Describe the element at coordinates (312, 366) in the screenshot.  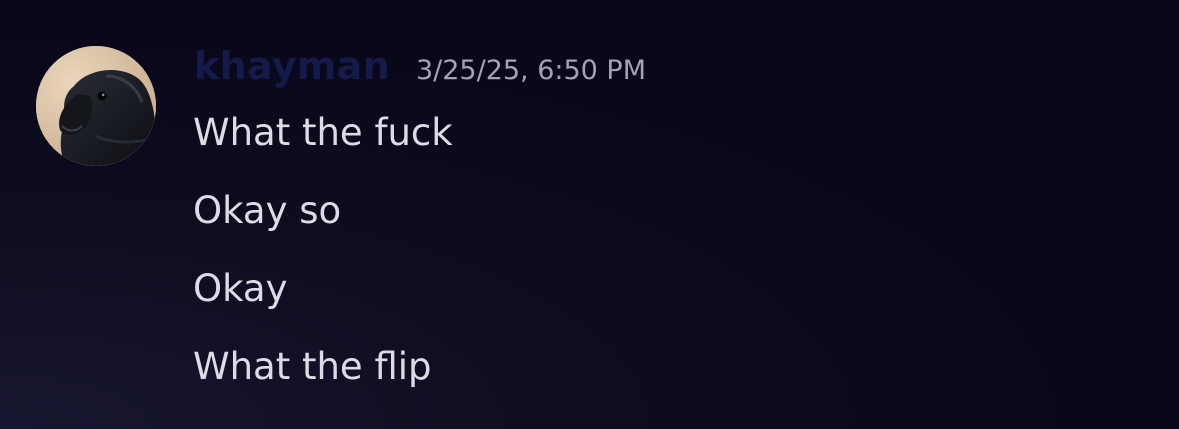
I see `message-line: What the flip` at that location.